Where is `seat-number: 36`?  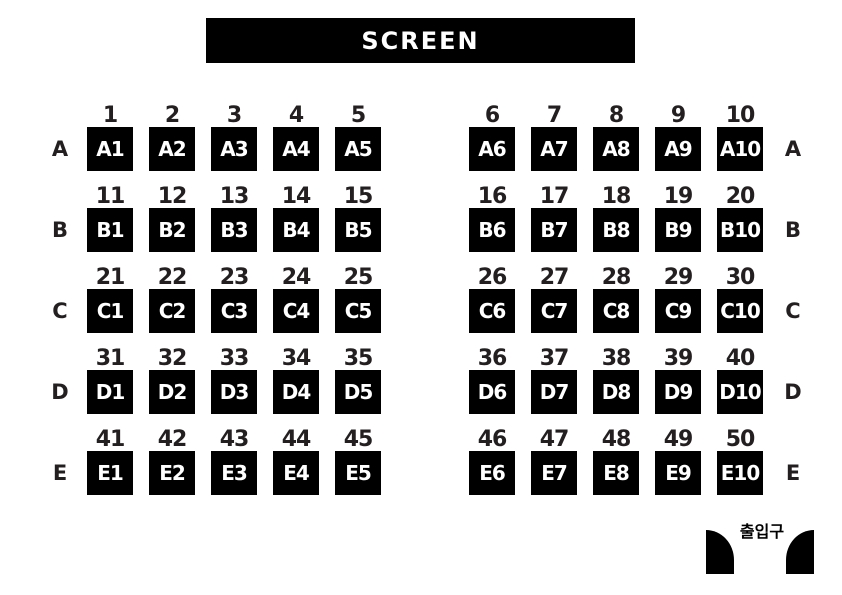
seat-number: 36 is located at coordinates (492, 358).